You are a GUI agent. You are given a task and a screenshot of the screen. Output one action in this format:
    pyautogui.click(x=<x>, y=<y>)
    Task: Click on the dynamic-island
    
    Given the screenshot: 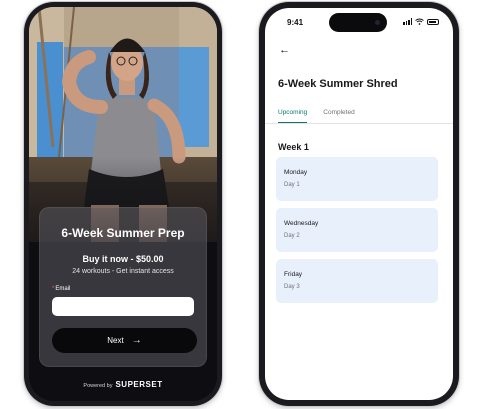 What is the action you would take?
    pyautogui.click(x=358, y=22)
    